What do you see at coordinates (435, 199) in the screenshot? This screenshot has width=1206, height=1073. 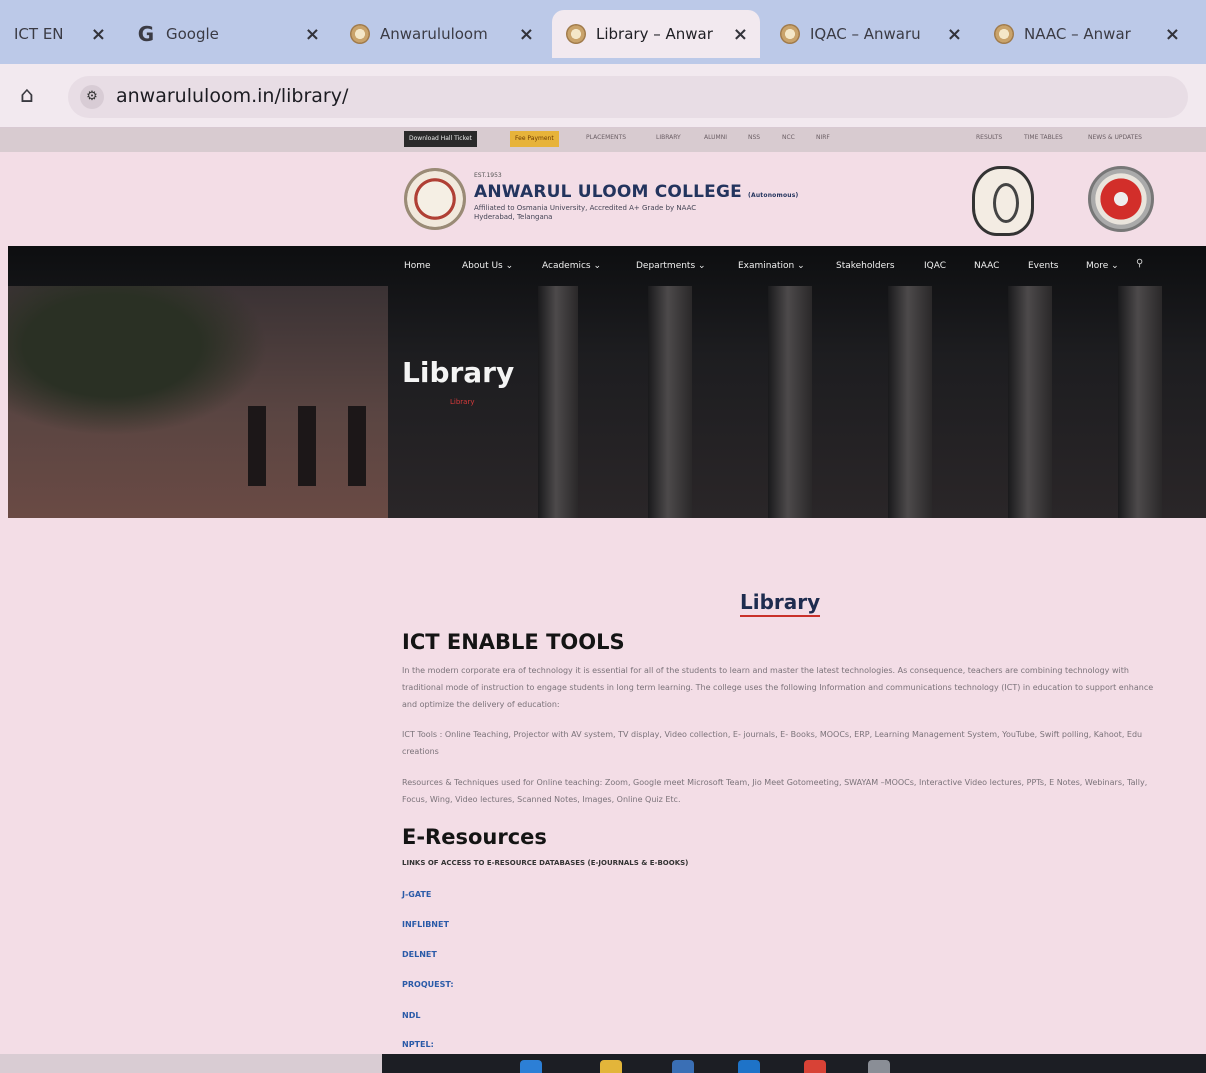 I see `college-seal-logo` at bounding box center [435, 199].